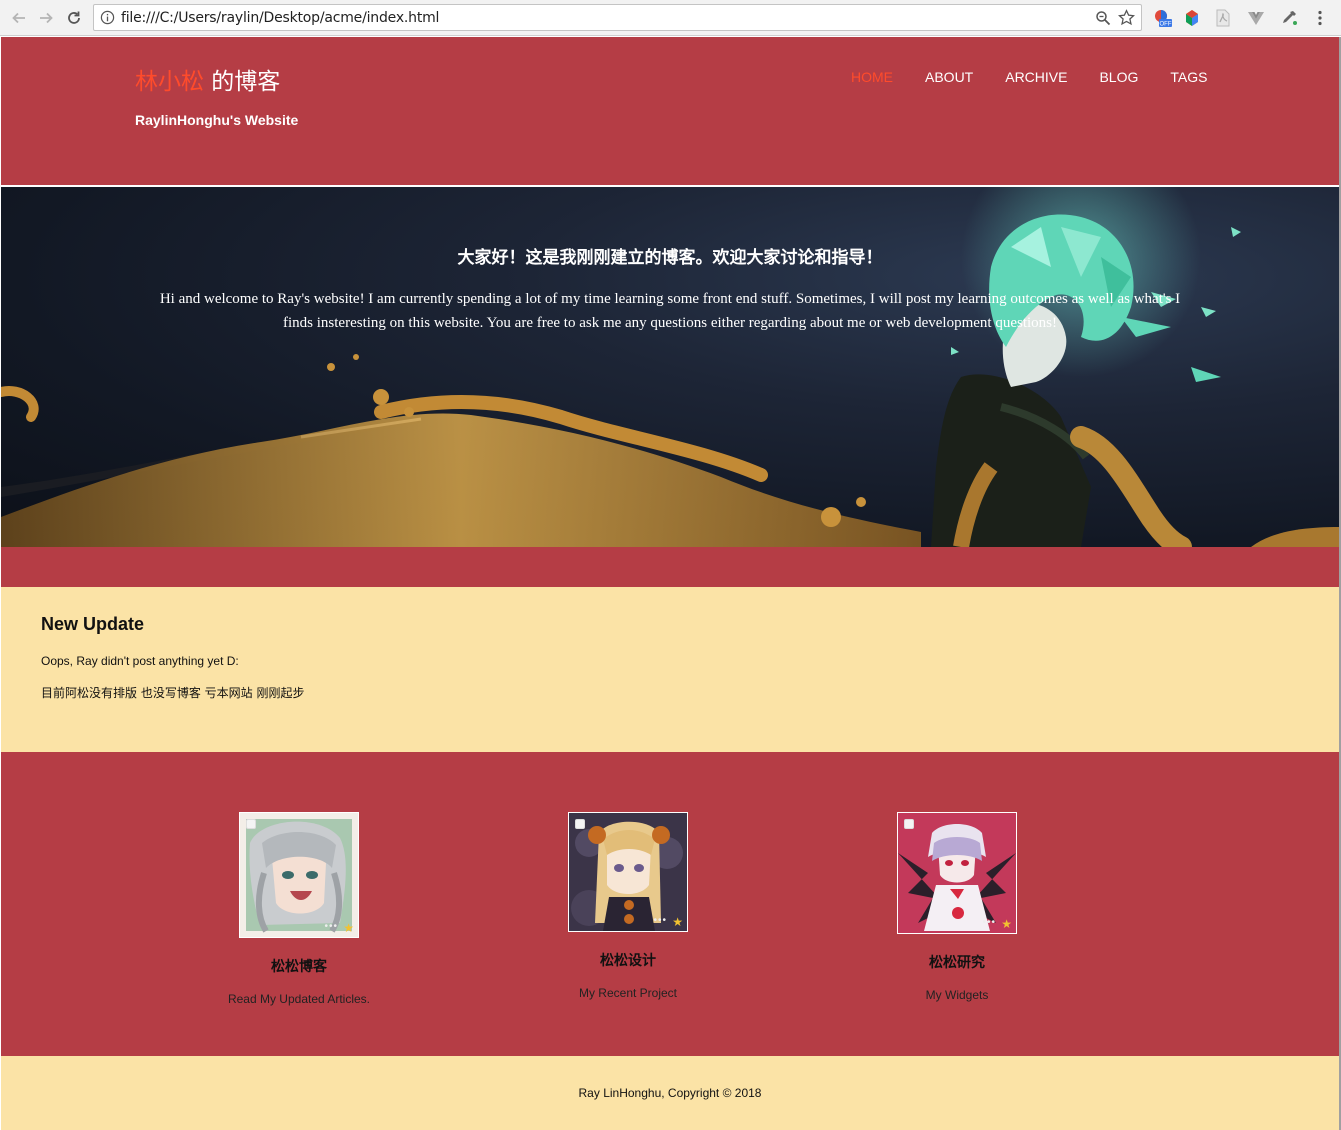 This screenshot has width=1341, height=1130. I want to click on card-design: ••• ★ 松松设计 My Recent Project, so click(628, 906).